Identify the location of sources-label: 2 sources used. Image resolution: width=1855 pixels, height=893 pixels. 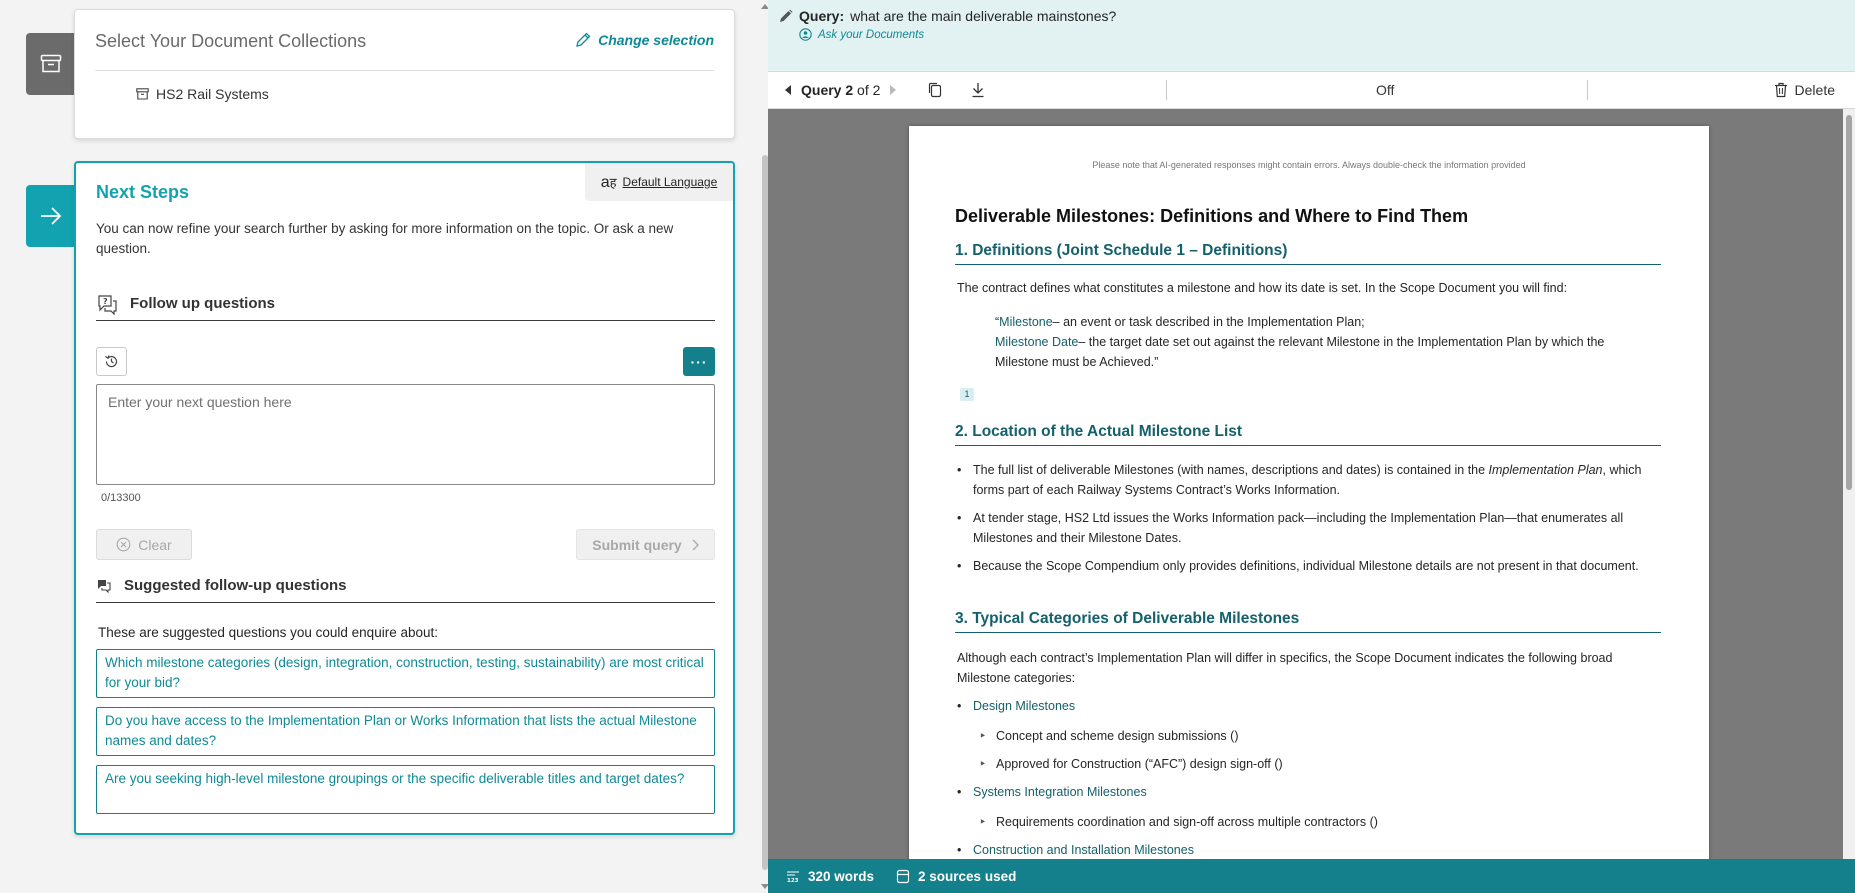
(967, 876).